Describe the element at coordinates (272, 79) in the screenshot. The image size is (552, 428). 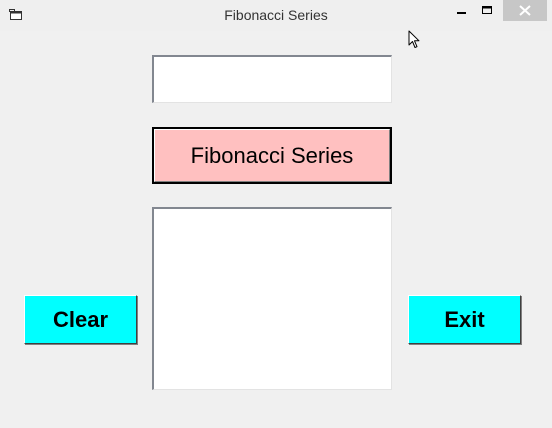
I see `number-input` at that location.